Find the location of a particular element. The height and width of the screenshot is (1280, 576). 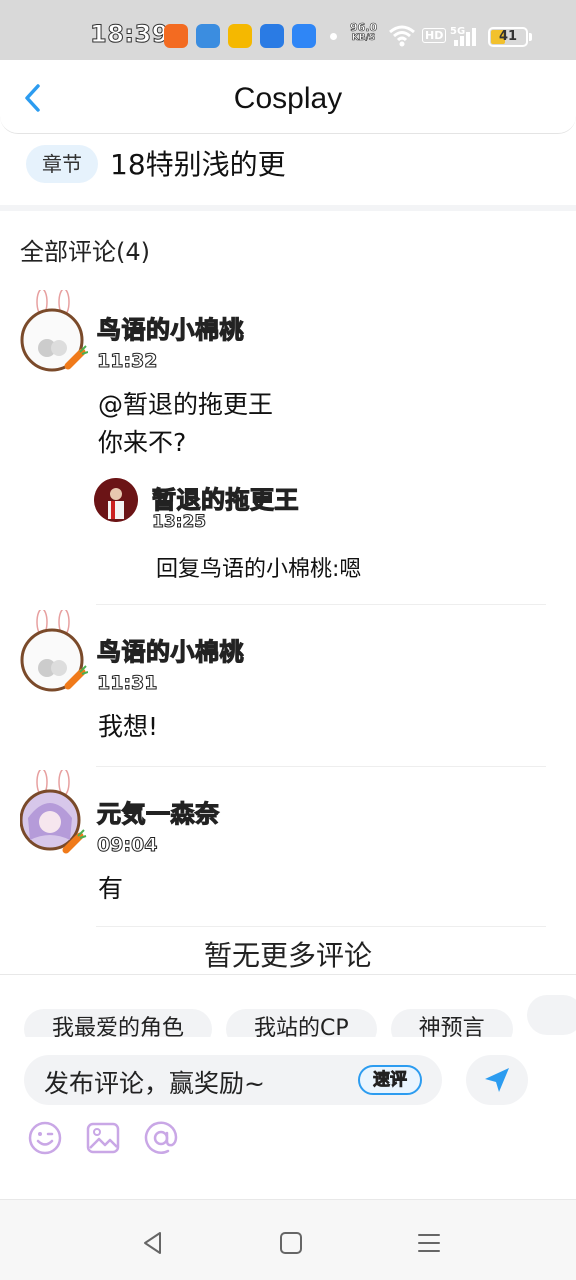

network-speed: 96.0 KB/S is located at coordinates (364, 32).